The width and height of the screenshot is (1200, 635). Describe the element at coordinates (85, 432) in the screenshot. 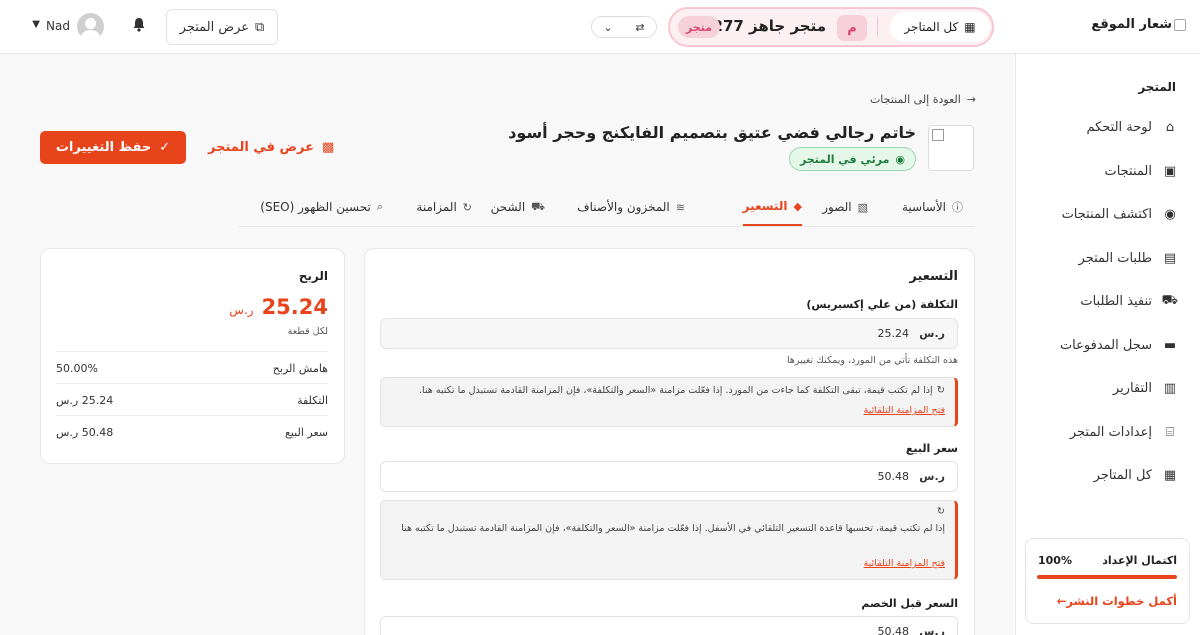

I see `row-value: 50.48 ر.س` at that location.